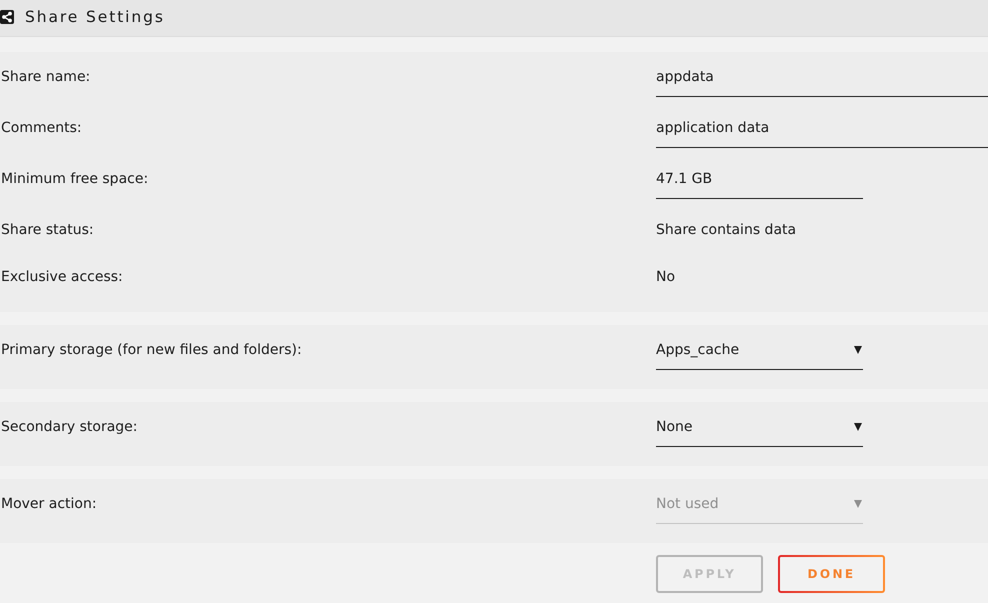 This screenshot has height=603, width=988. Describe the element at coordinates (822, 130) in the screenshot. I see `text-field: application data` at that location.